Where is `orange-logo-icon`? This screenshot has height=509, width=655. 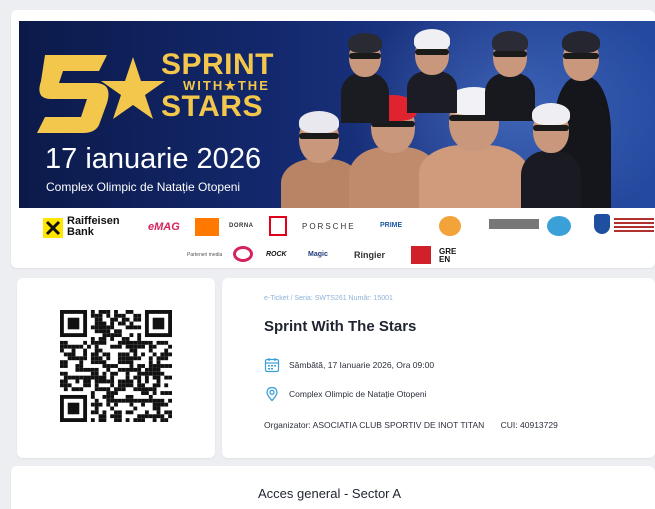
orange-logo-icon is located at coordinates (207, 227).